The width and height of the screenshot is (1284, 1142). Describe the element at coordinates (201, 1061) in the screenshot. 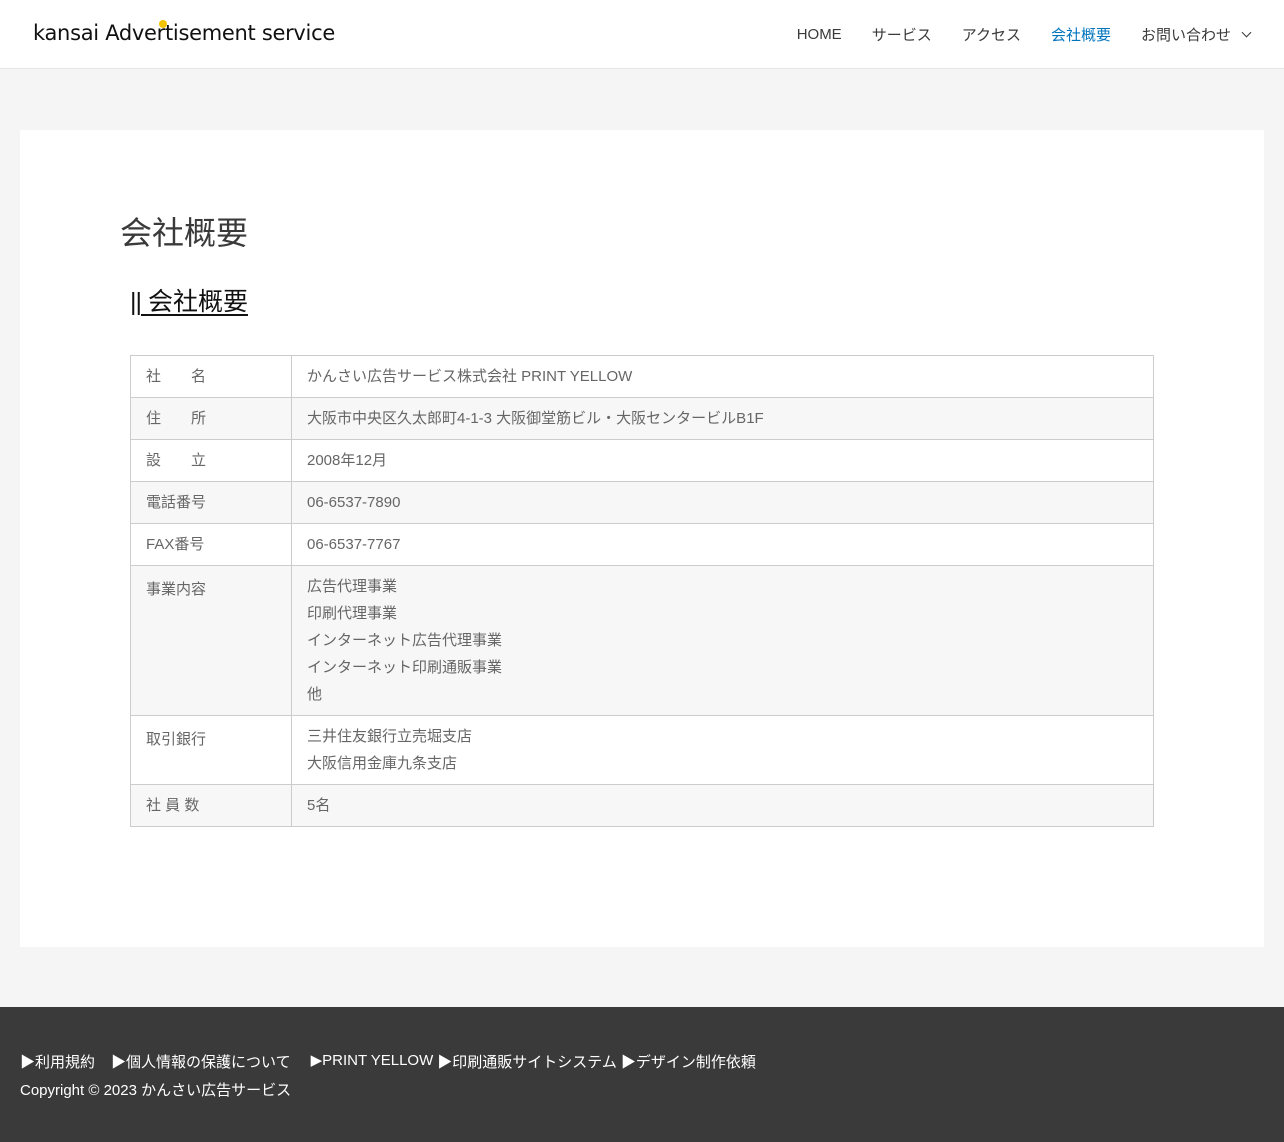

I see `footer-link-privacy: ▶個人情報の保護について` at that location.